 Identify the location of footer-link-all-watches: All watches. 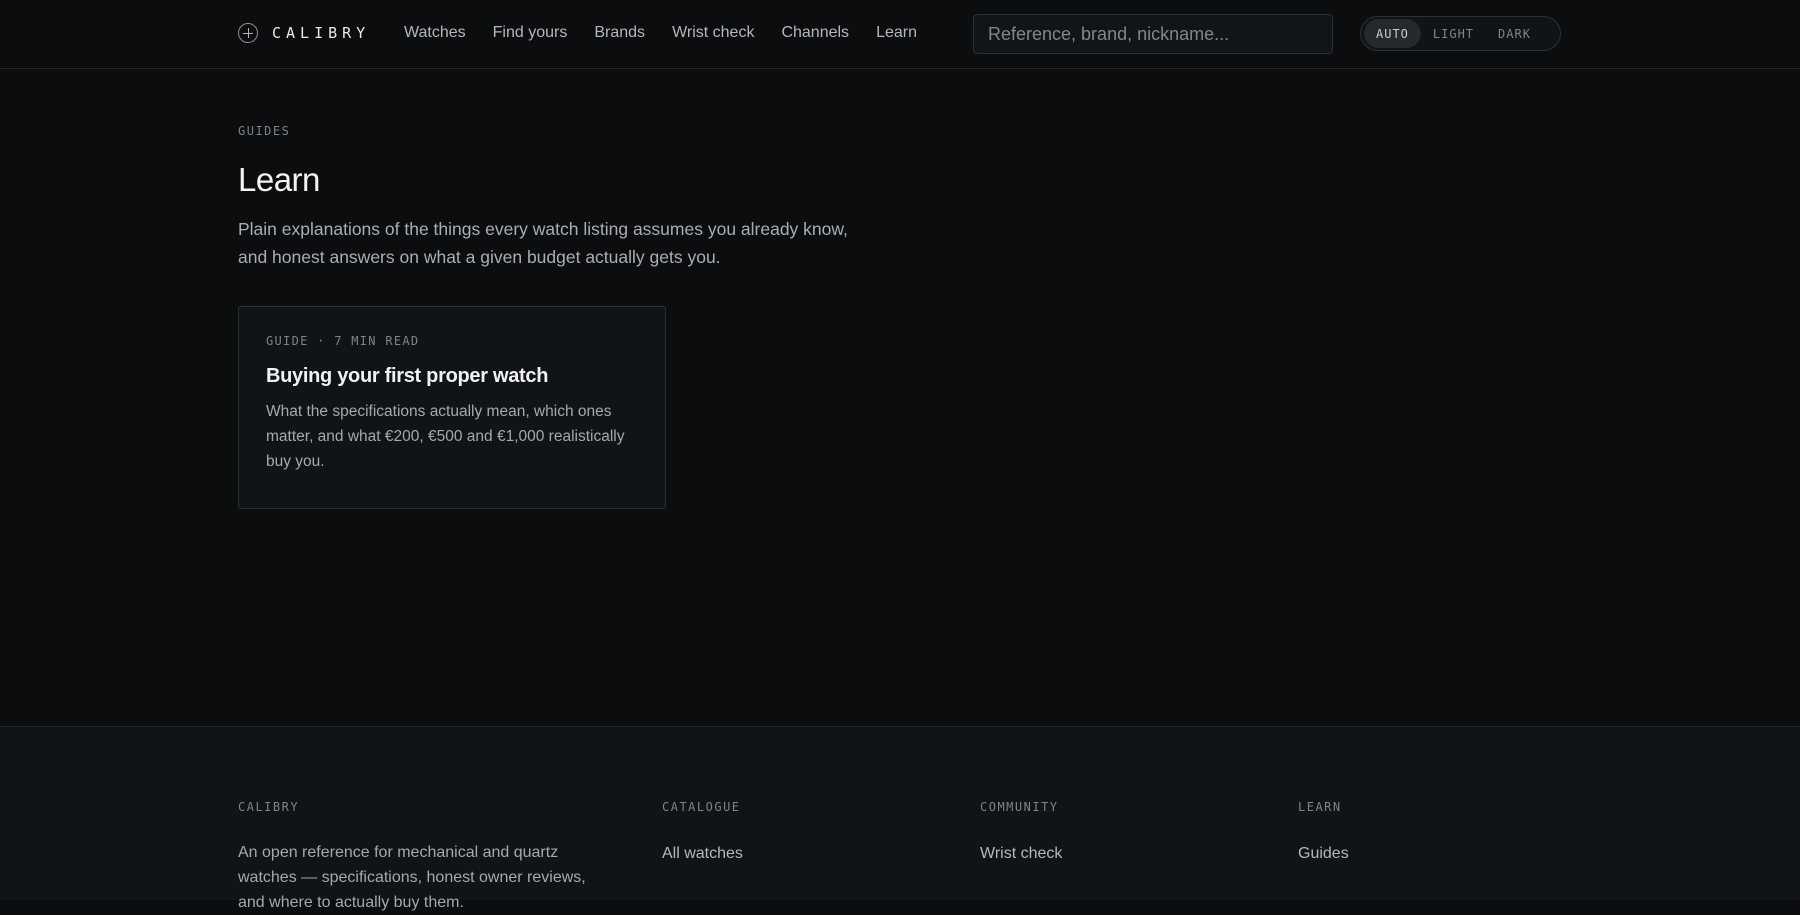
(702, 854).